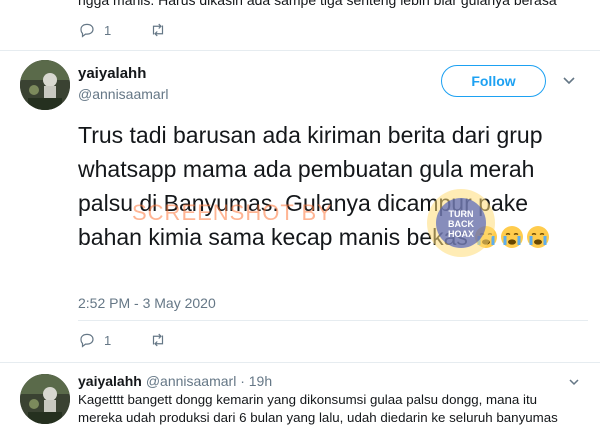 This screenshot has width=600, height=438. What do you see at coordinates (493, 81) in the screenshot?
I see `follow-button: Follow` at bounding box center [493, 81].